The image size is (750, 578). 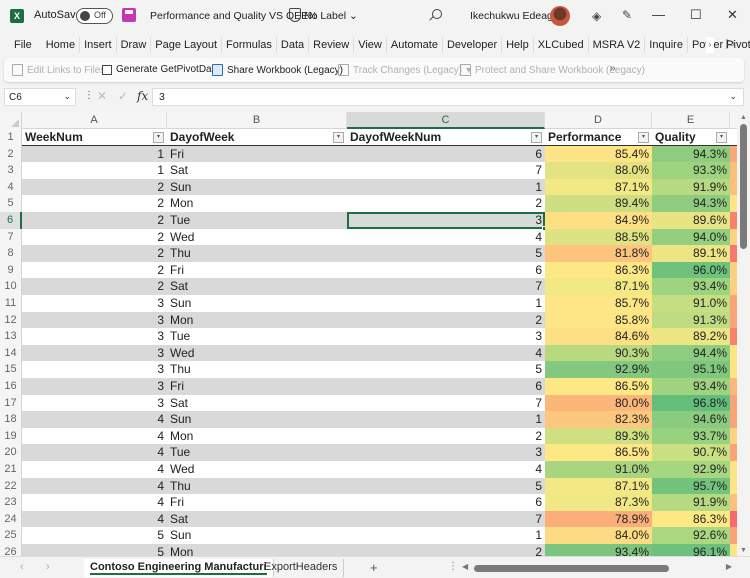 I want to click on row-number: 21, so click(x=11, y=469).